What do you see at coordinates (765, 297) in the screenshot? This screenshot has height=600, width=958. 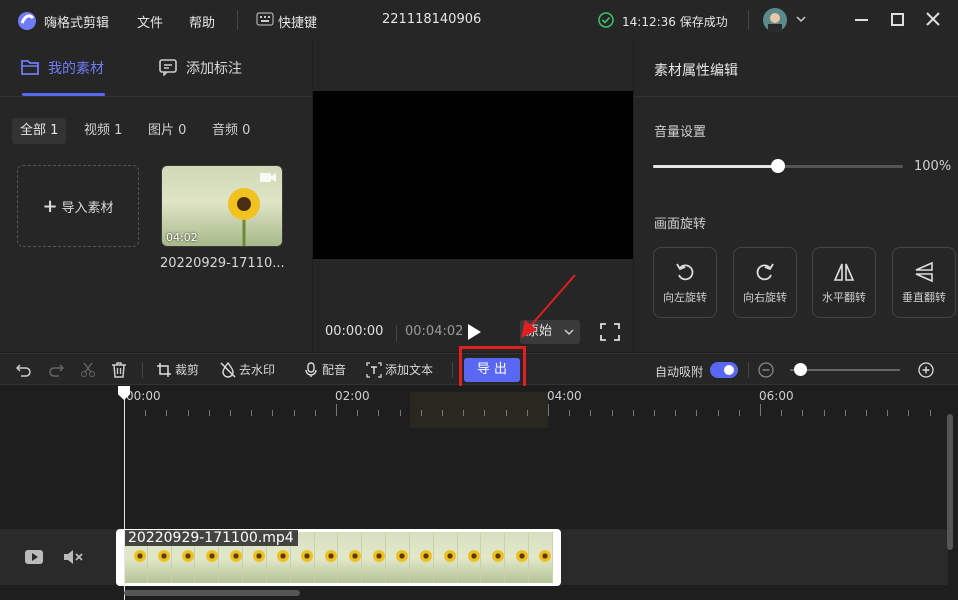 I see `rotate-right-label: 向右旋转` at bounding box center [765, 297].